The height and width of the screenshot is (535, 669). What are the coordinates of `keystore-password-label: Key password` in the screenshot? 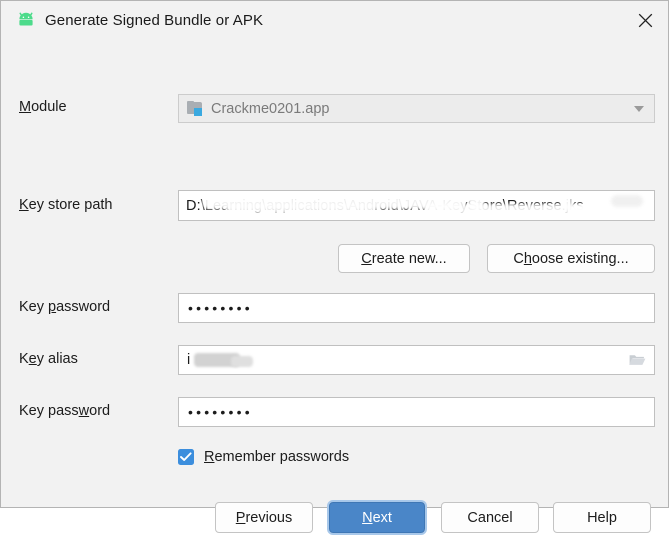 It's located at (64, 307).